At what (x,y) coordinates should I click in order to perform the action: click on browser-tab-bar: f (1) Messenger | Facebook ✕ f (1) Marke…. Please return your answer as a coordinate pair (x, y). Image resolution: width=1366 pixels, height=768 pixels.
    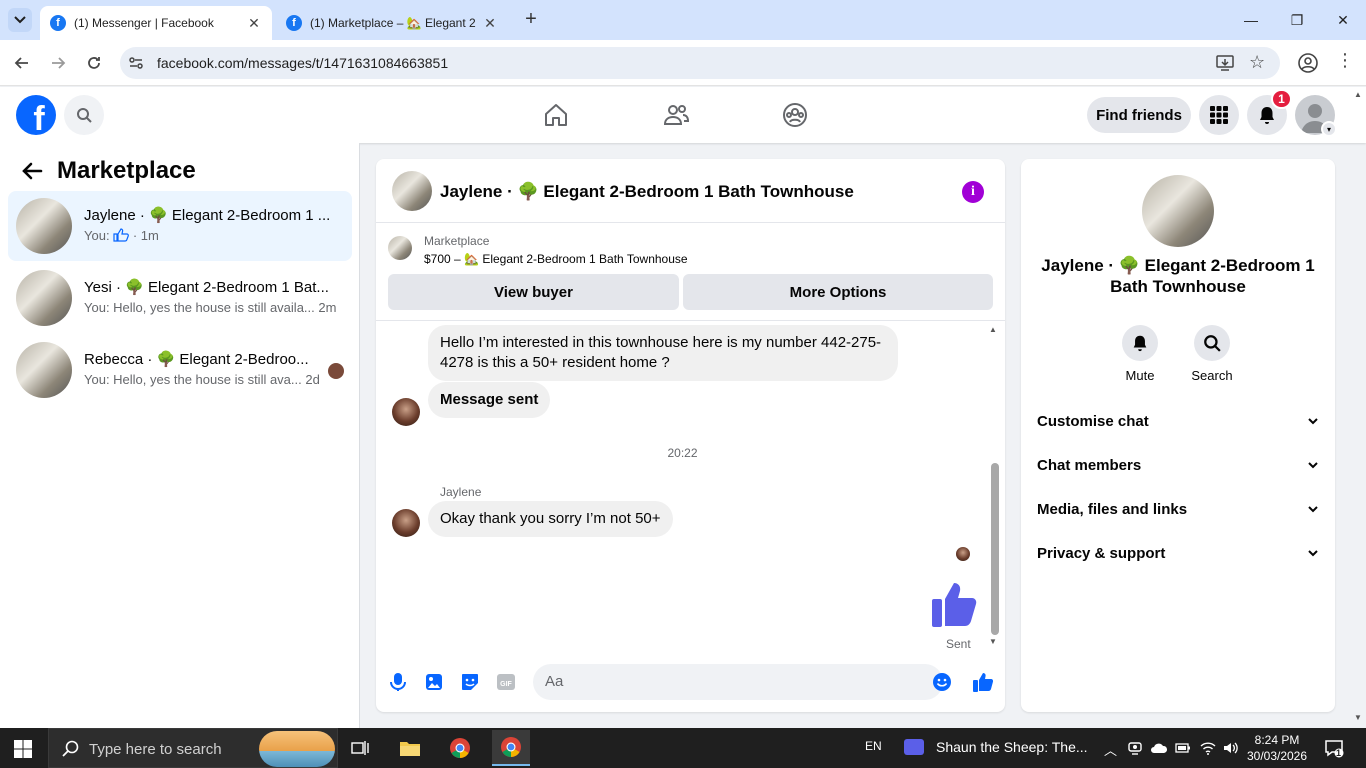
    Looking at the image, I should click on (683, 20).